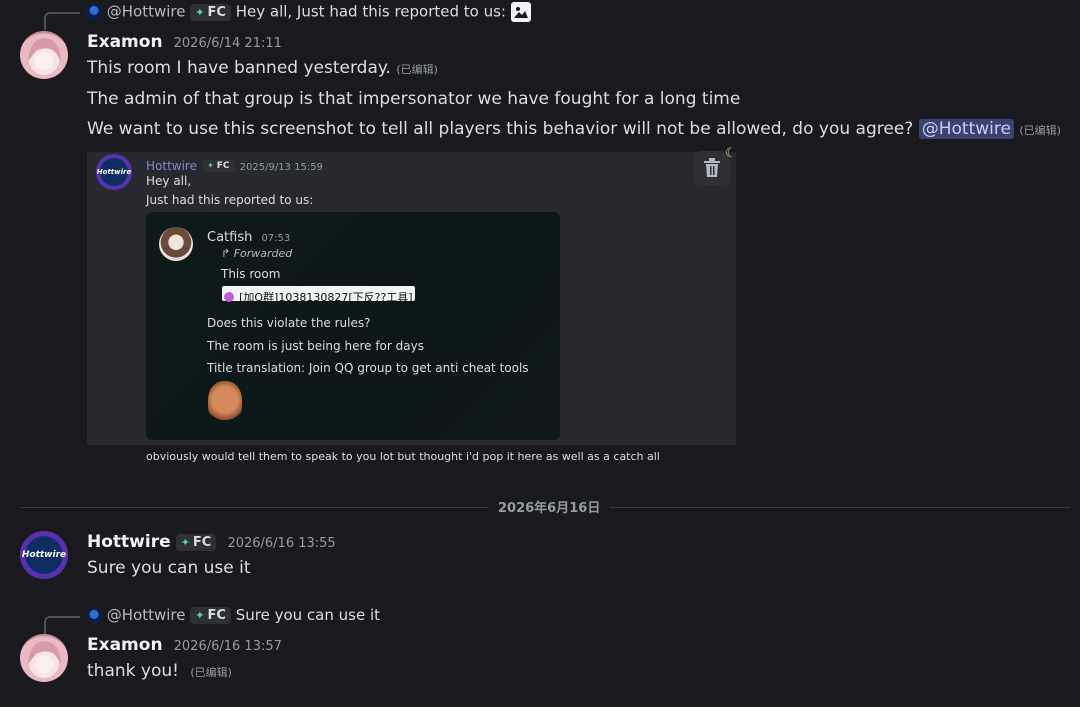 The width and height of the screenshot is (1080, 707). What do you see at coordinates (281, 543) in the screenshot?
I see `timestamp: 2026/6/16 13:55` at bounding box center [281, 543].